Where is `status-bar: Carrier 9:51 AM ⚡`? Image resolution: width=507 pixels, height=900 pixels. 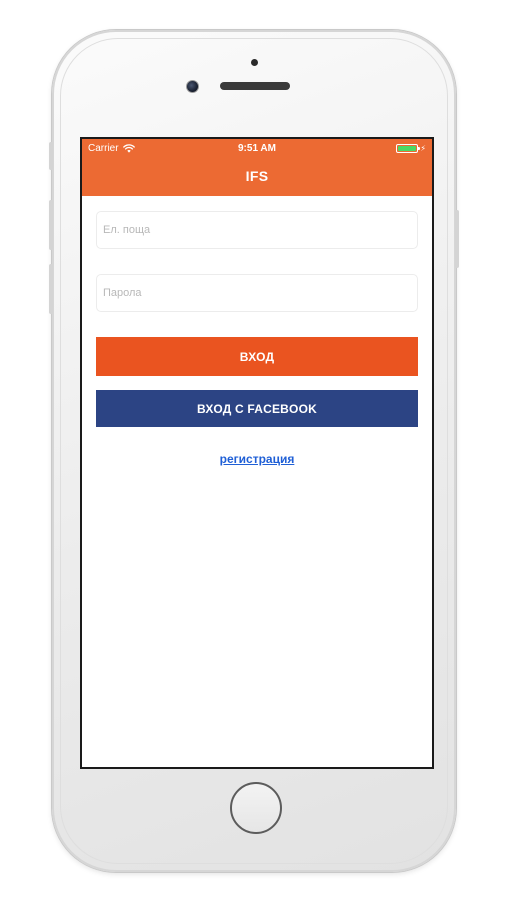 status-bar: Carrier 9:51 AM ⚡ is located at coordinates (257, 148).